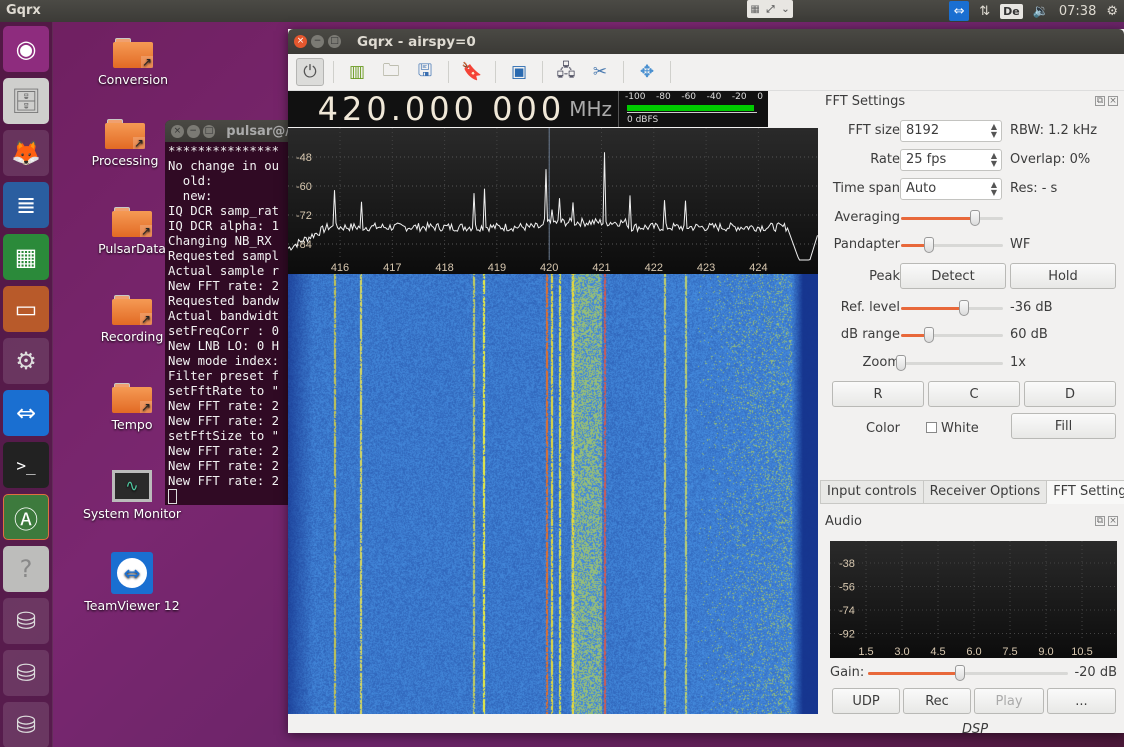  I want to click on settings-gear-icon: ⚙, so click(1112, 11).